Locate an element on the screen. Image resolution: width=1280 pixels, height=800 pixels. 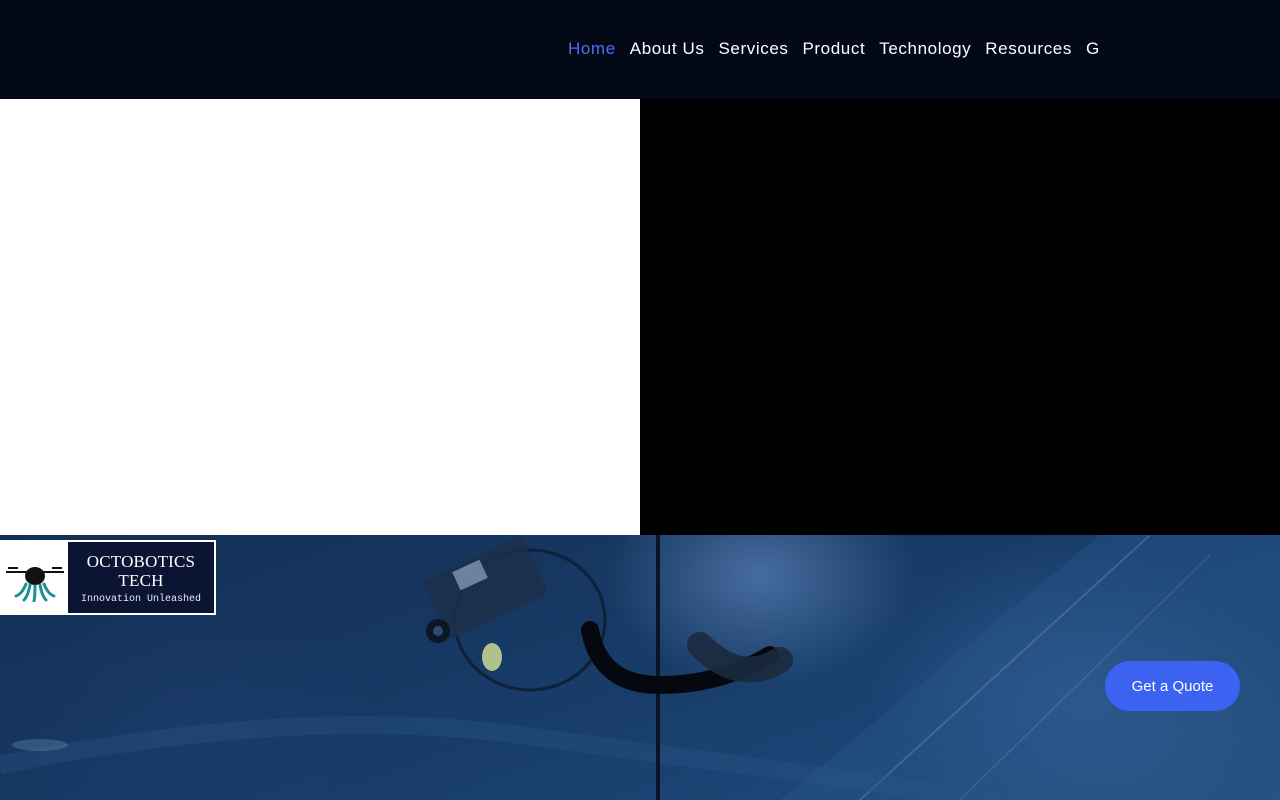
nav-item-home: Home is located at coordinates (592, 49).